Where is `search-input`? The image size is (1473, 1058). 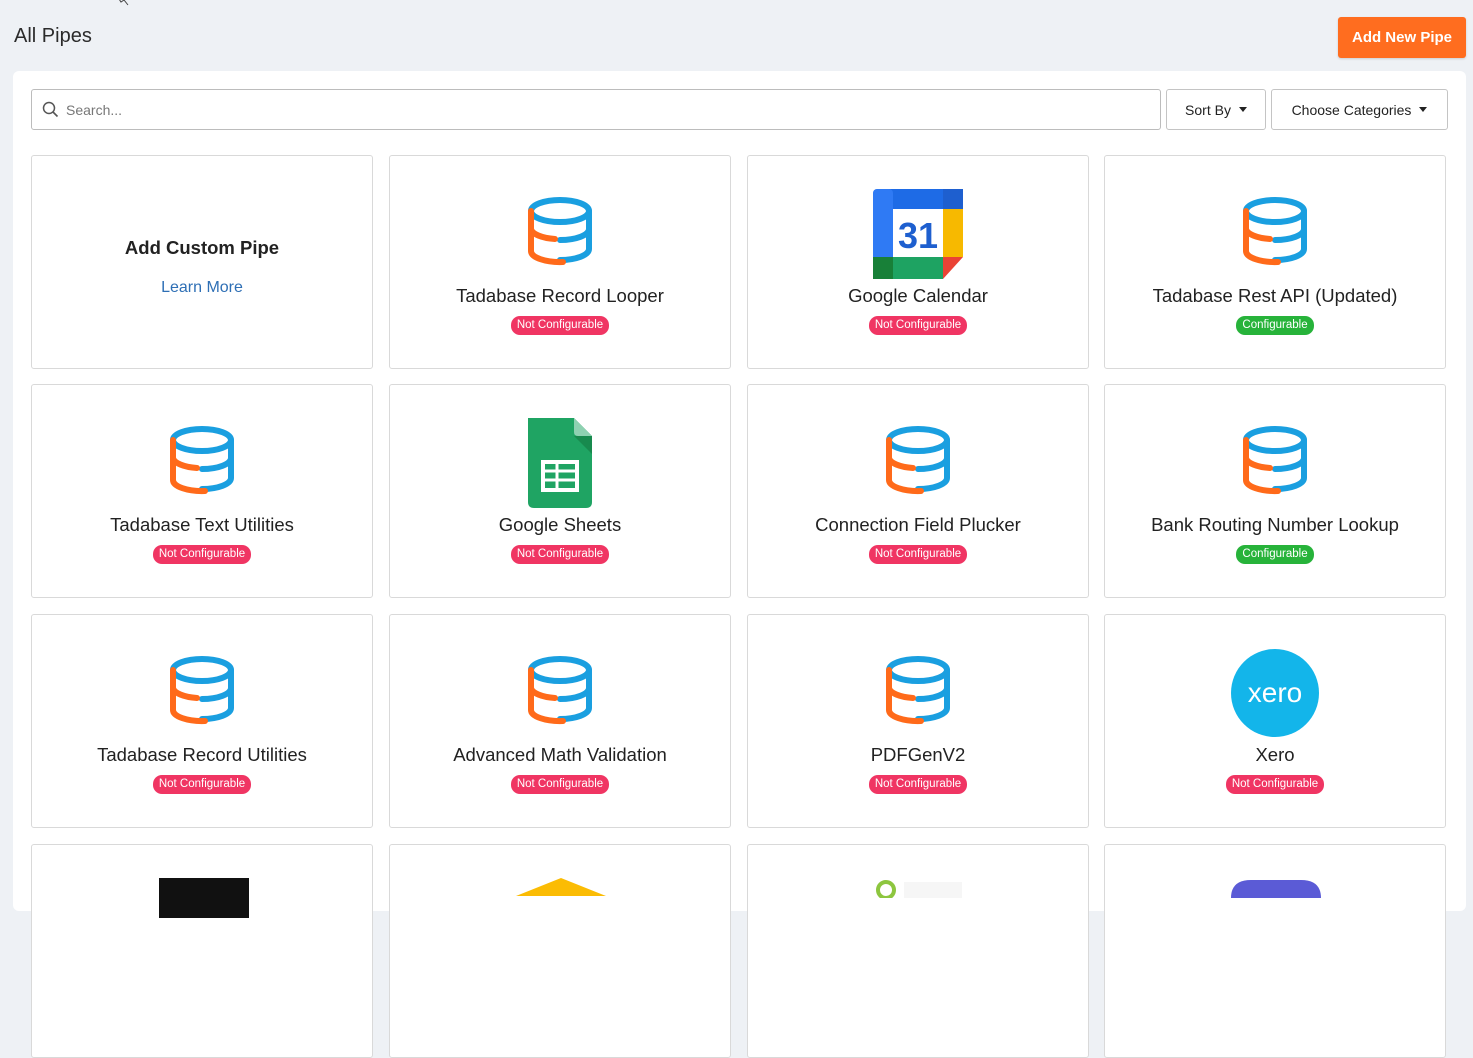 search-input is located at coordinates (606, 109).